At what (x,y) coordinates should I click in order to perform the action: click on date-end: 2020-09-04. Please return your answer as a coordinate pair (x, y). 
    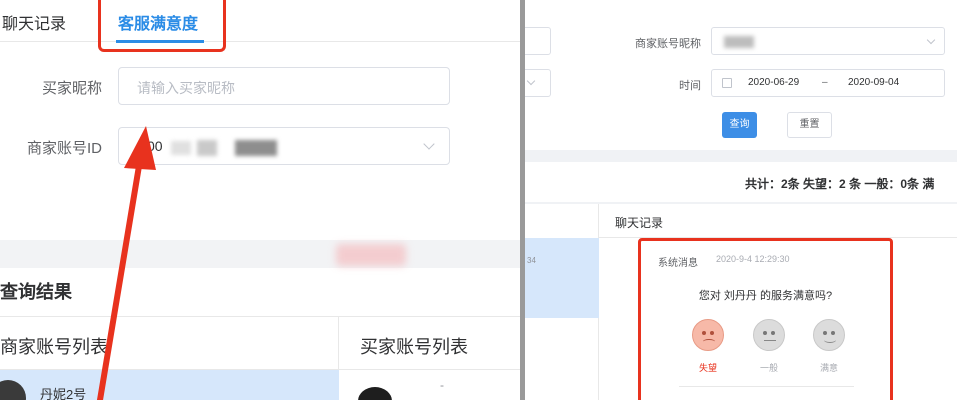
    Looking at the image, I should click on (874, 82).